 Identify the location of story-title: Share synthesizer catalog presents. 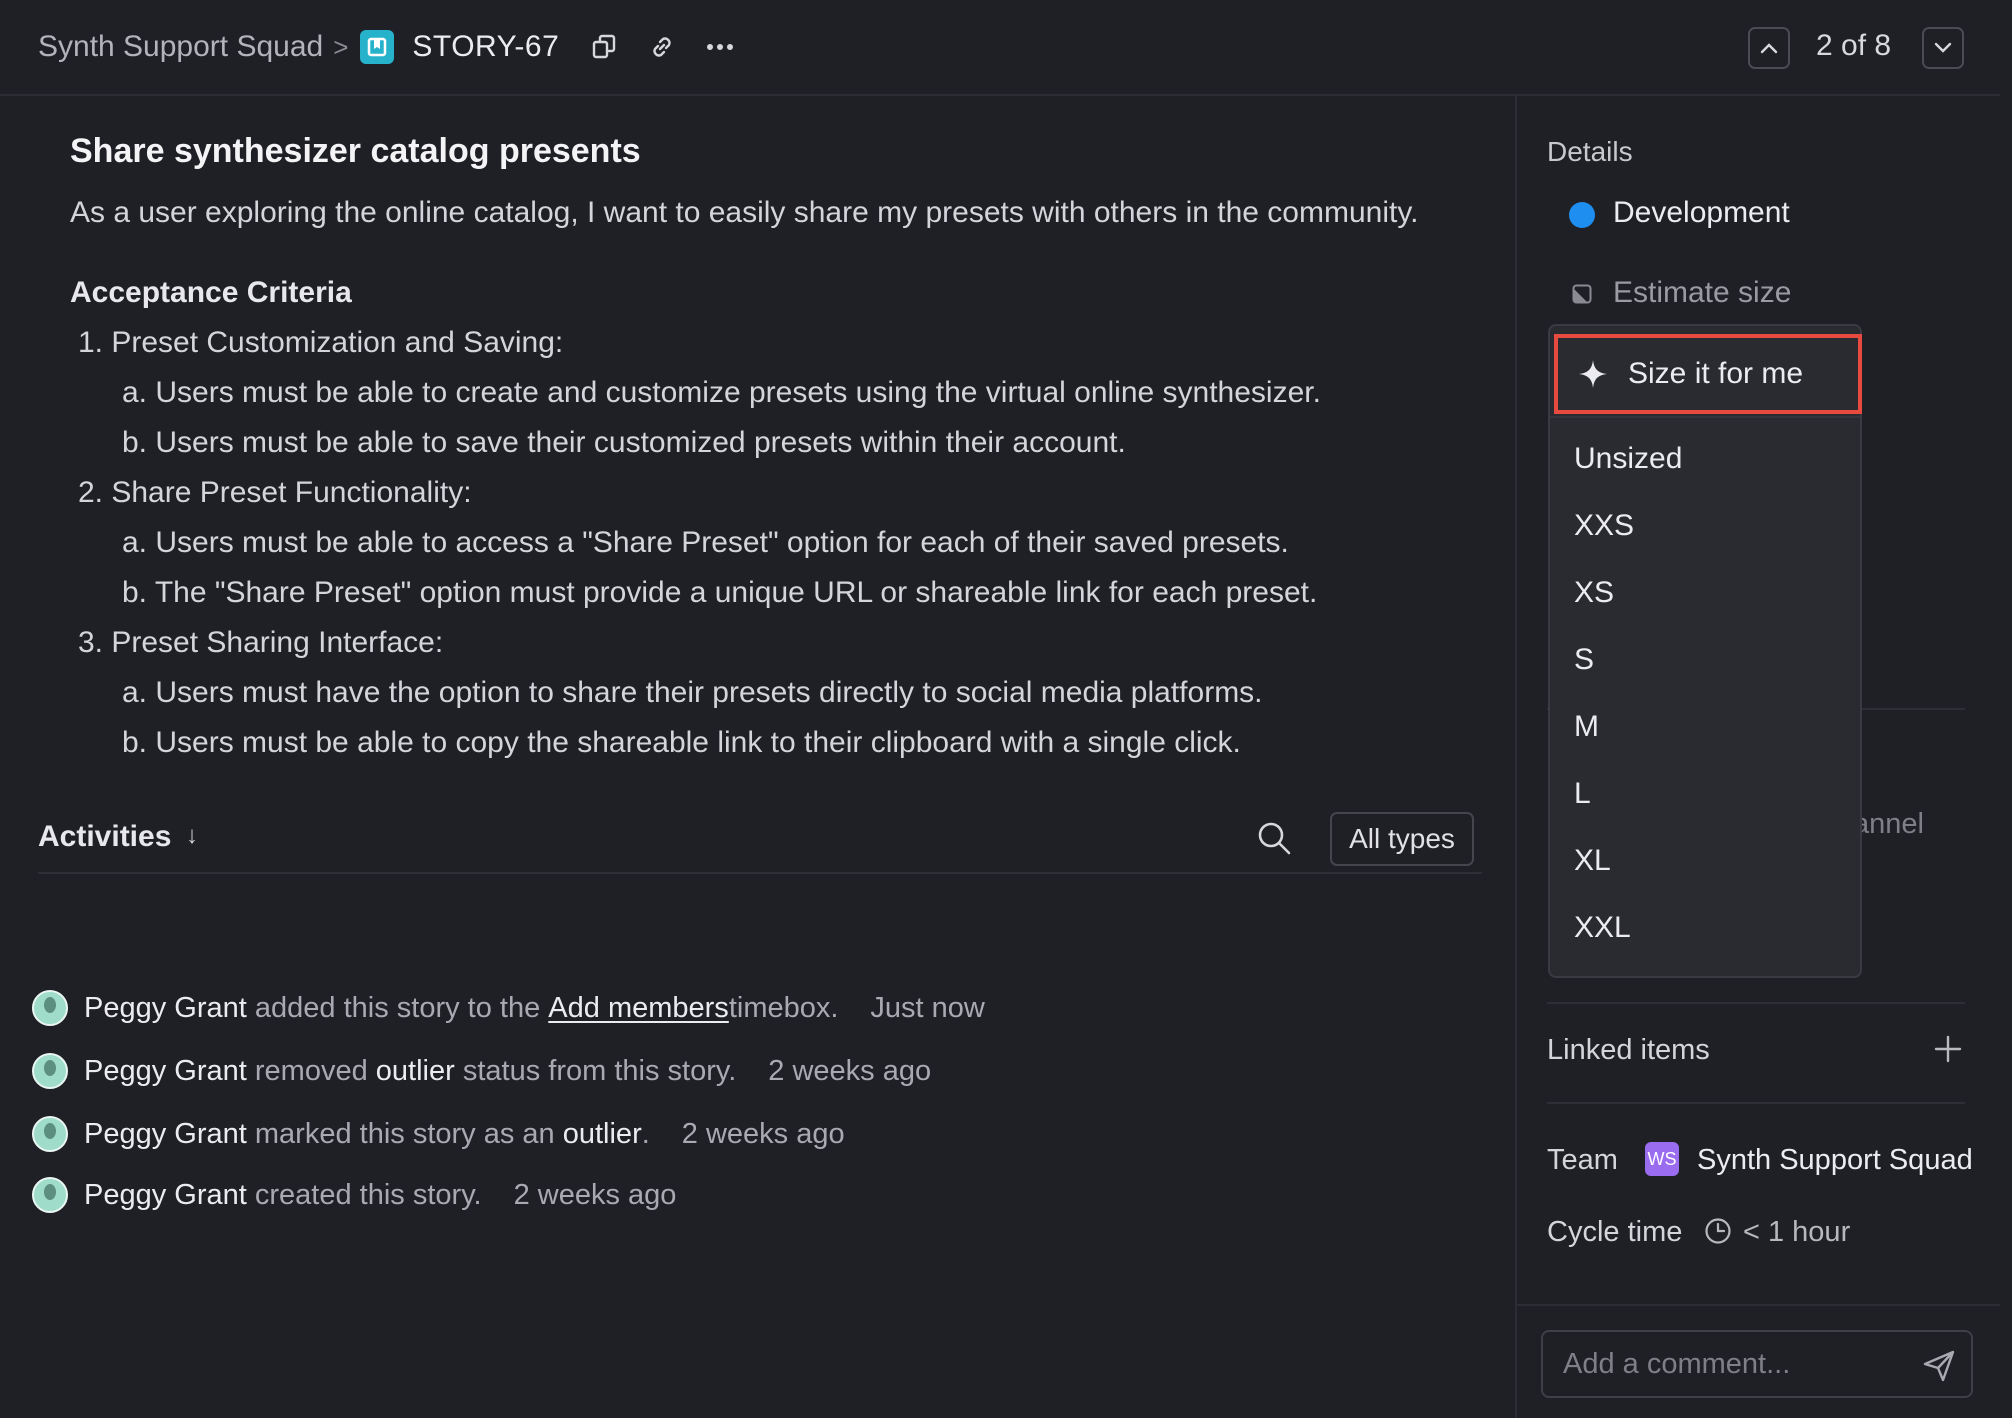
(355, 151).